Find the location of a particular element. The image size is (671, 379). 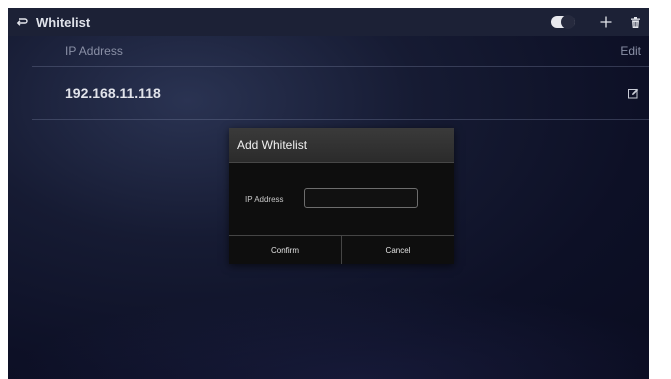

ip-address-label: IP Address is located at coordinates (264, 199).